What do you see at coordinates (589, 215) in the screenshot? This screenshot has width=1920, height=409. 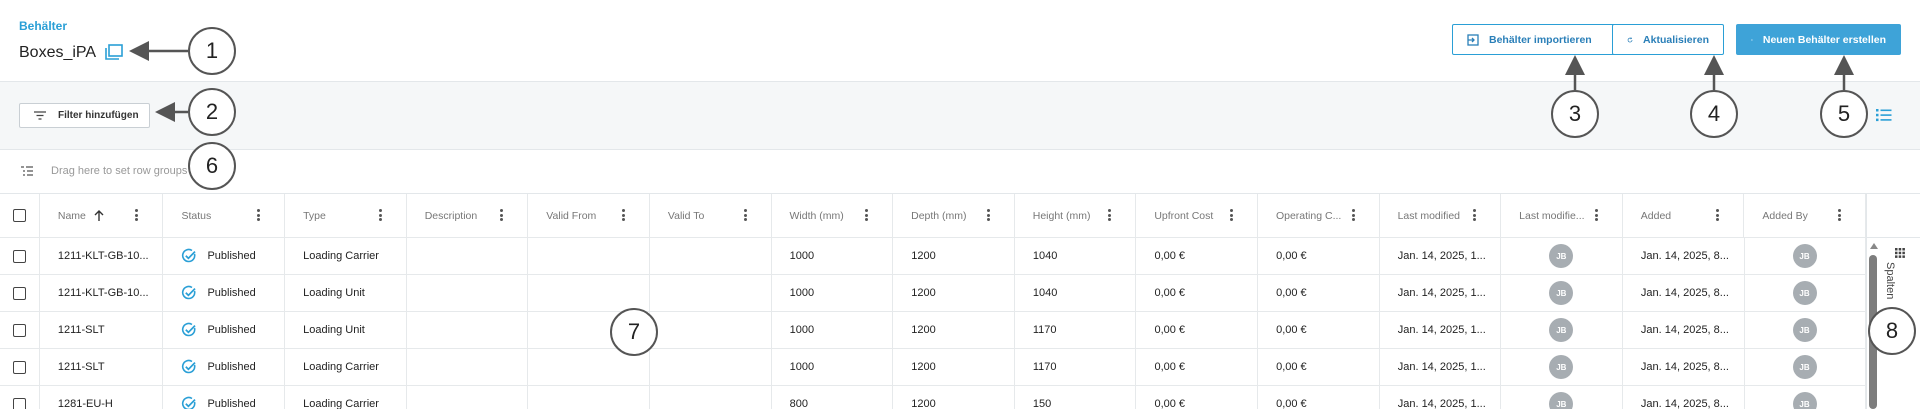 I see `column-header-valid-from: Valid From` at bounding box center [589, 215].